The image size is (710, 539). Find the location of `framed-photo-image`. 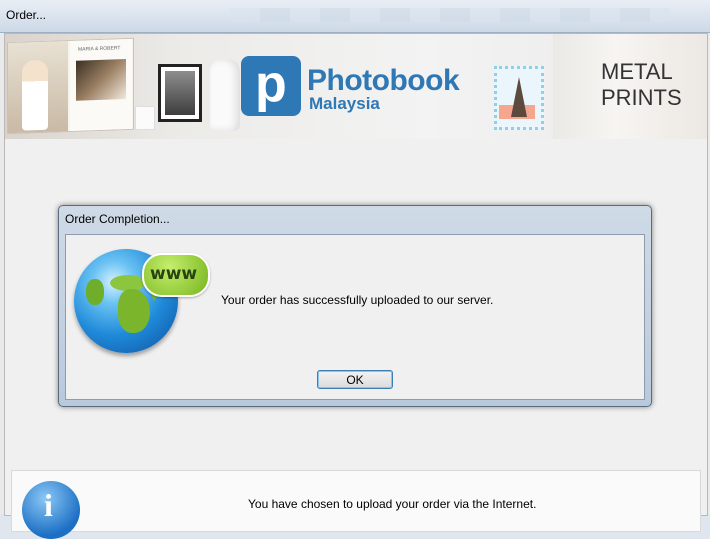

framed-photo-image is located at coordinates (180, 93).